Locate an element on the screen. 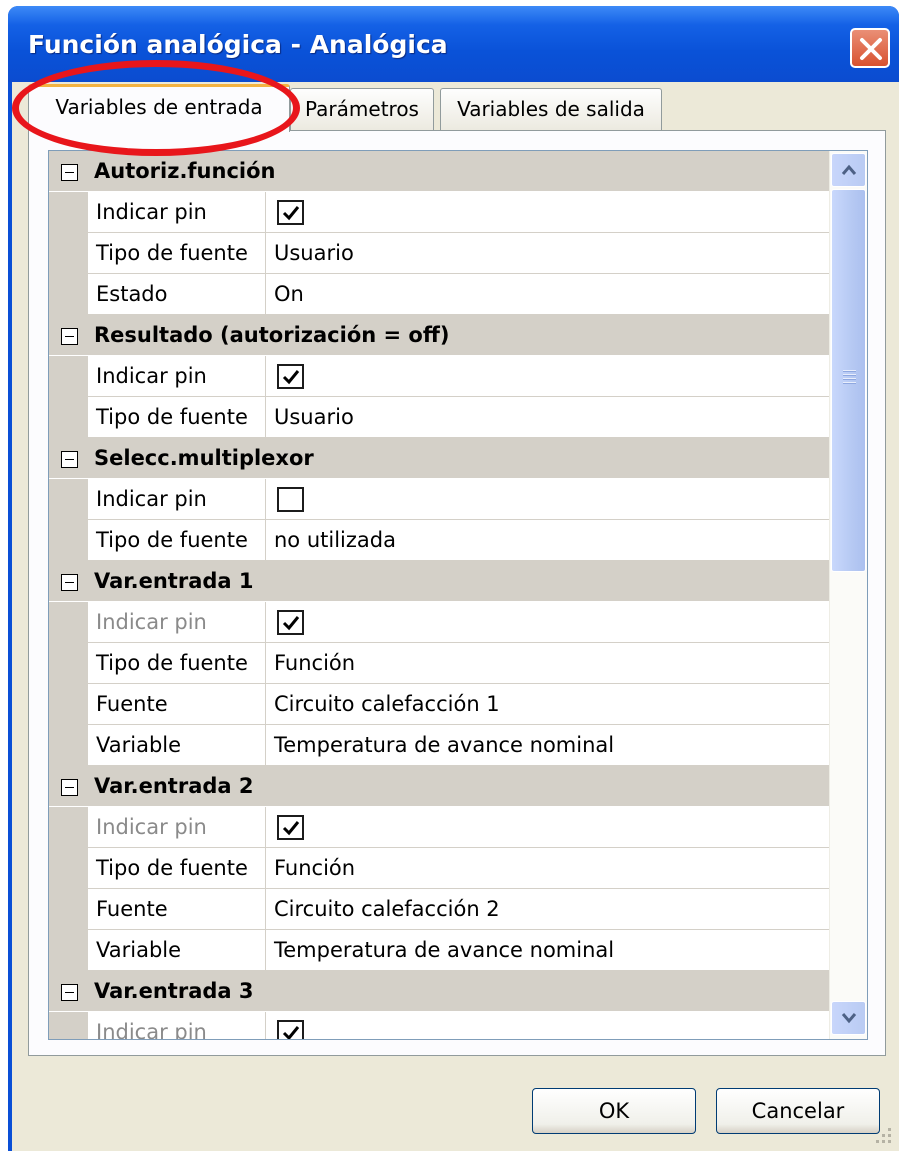  property-value: On is located at coordinates (547, 294).